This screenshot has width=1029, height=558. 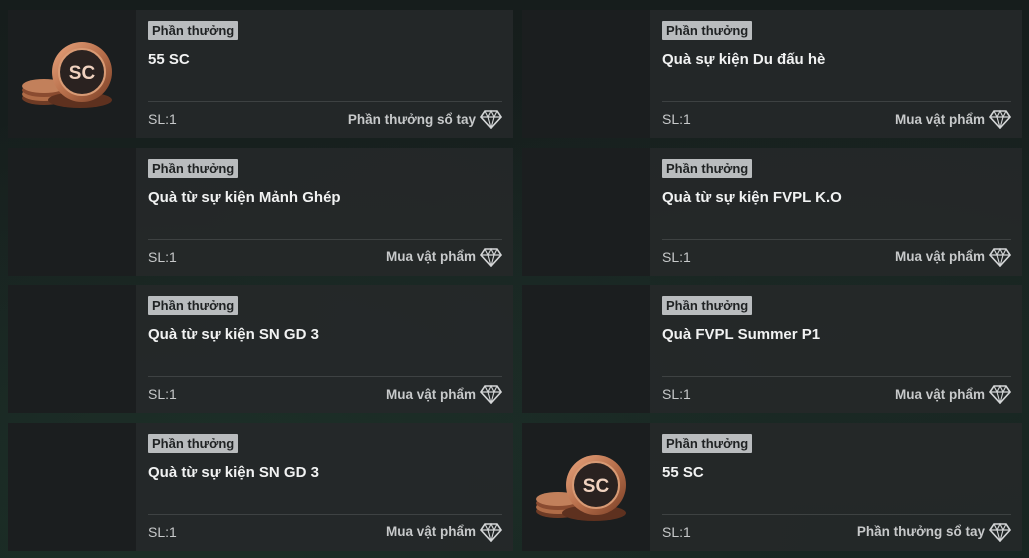 I want to click on reward-title: Quà từ sự kiện Mảnh Ghép, so click(x=244, y=197).